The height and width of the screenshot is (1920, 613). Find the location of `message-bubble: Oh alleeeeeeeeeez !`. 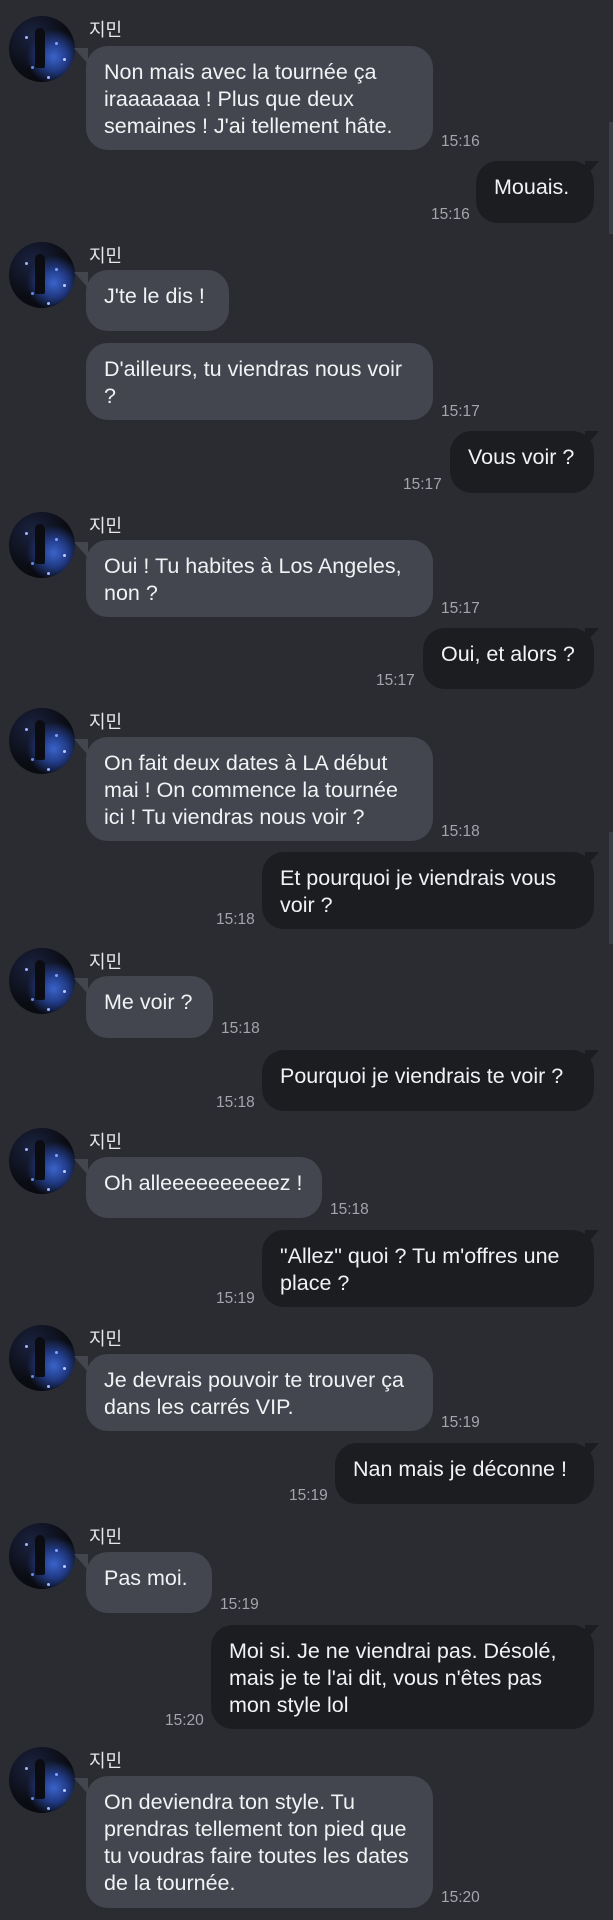

message-bubble: Oh alleeeeeeeeeez ! is located at coordinates (204, 1187).